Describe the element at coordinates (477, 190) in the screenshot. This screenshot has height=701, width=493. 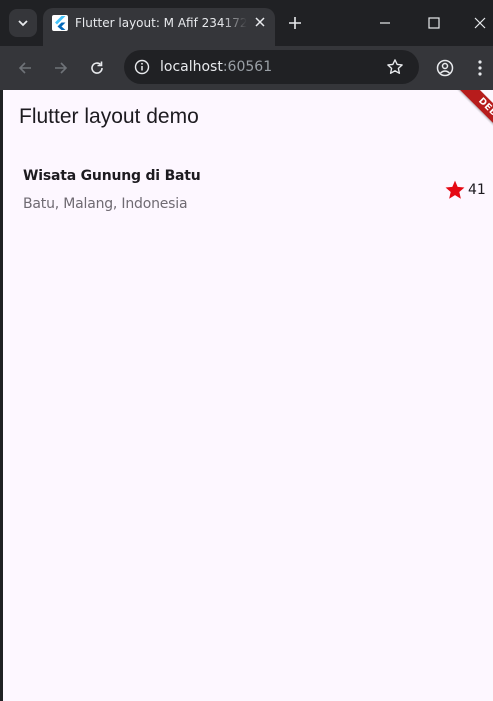
I see `rating-count: 41` at that location.